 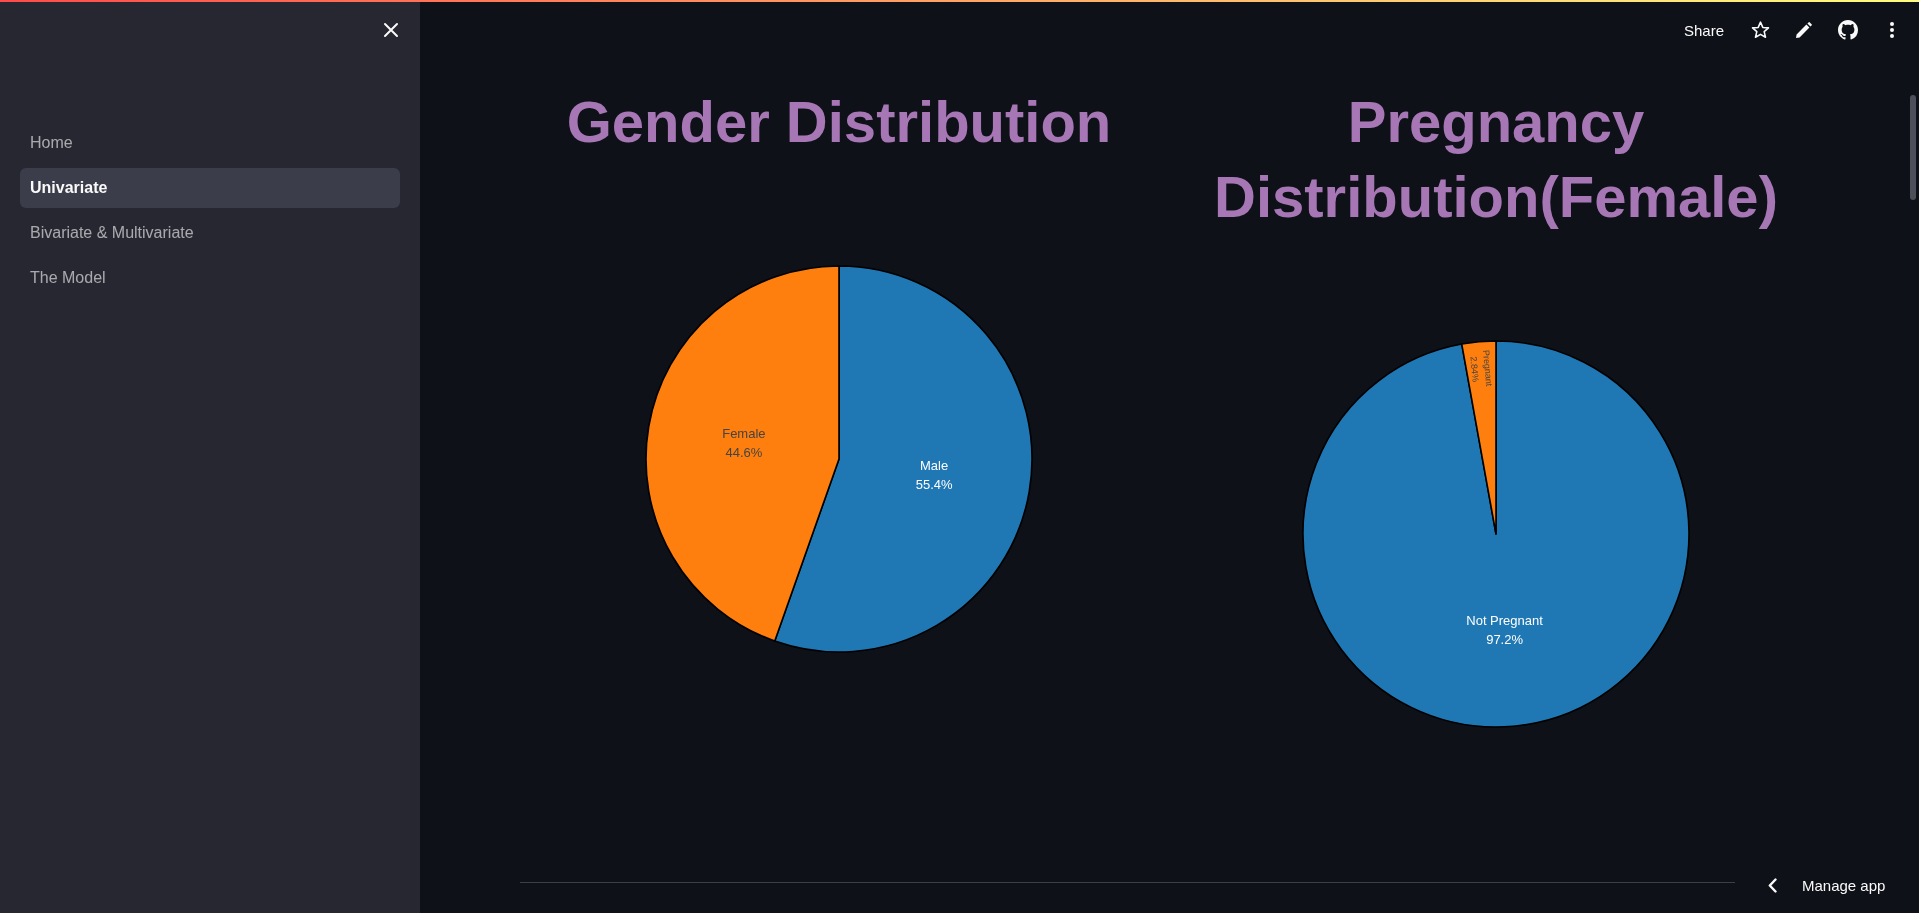 What do you see at coordinates (1760, 30) in the screenshot?
I see `star-icon` at bounding box center [1760, 30].